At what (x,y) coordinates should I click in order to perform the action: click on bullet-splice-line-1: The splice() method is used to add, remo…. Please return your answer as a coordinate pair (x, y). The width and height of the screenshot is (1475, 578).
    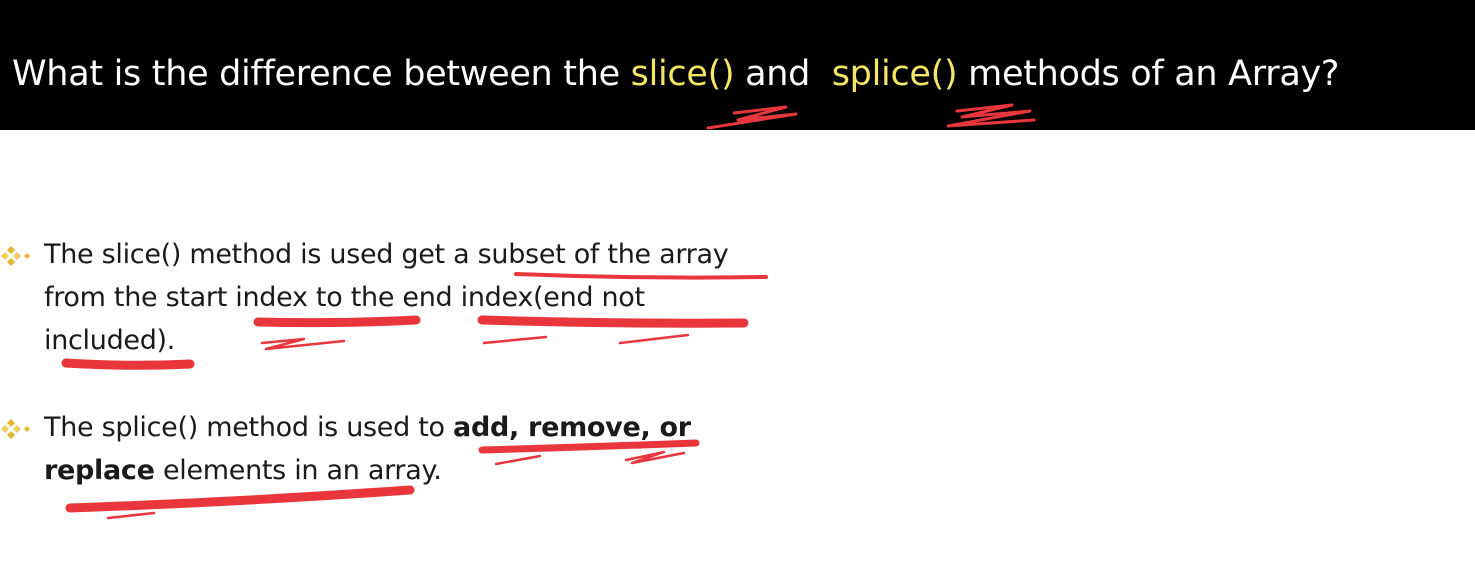
    Looking at the image, I should click on (410, 427).